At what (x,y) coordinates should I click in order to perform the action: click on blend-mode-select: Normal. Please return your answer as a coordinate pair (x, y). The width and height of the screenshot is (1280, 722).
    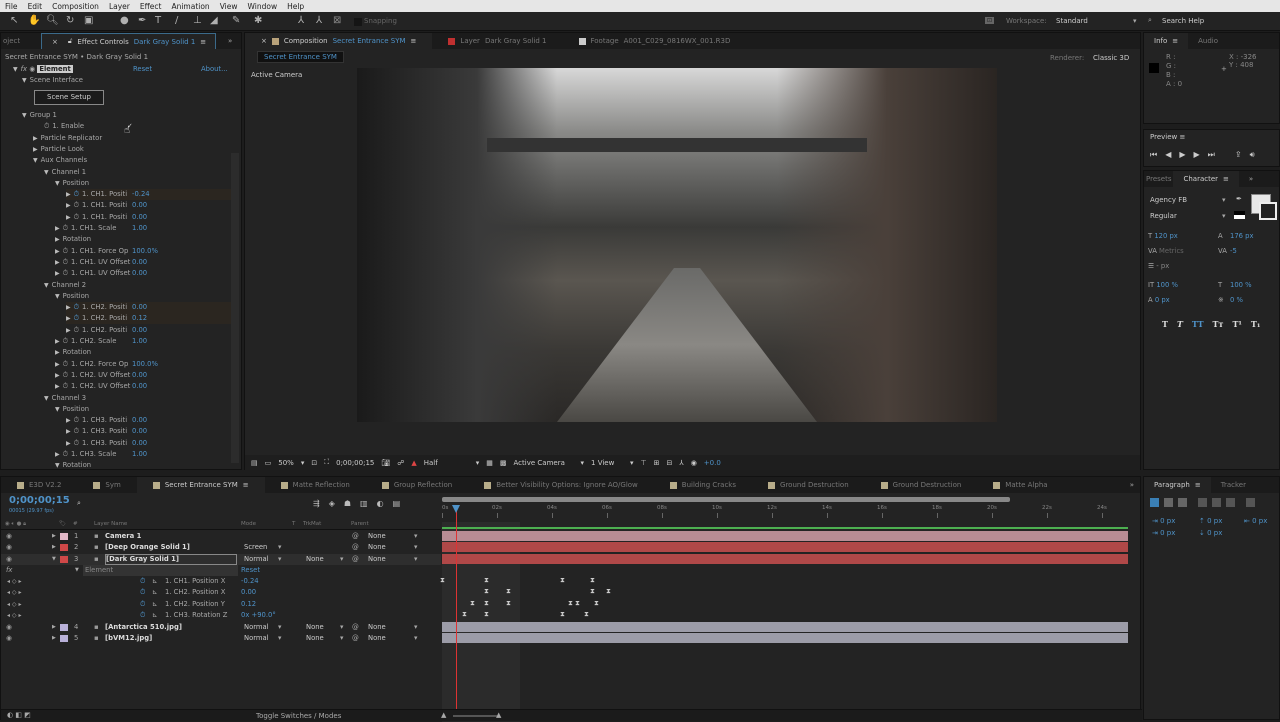
    Looking at the image, I should click on (256, 559).